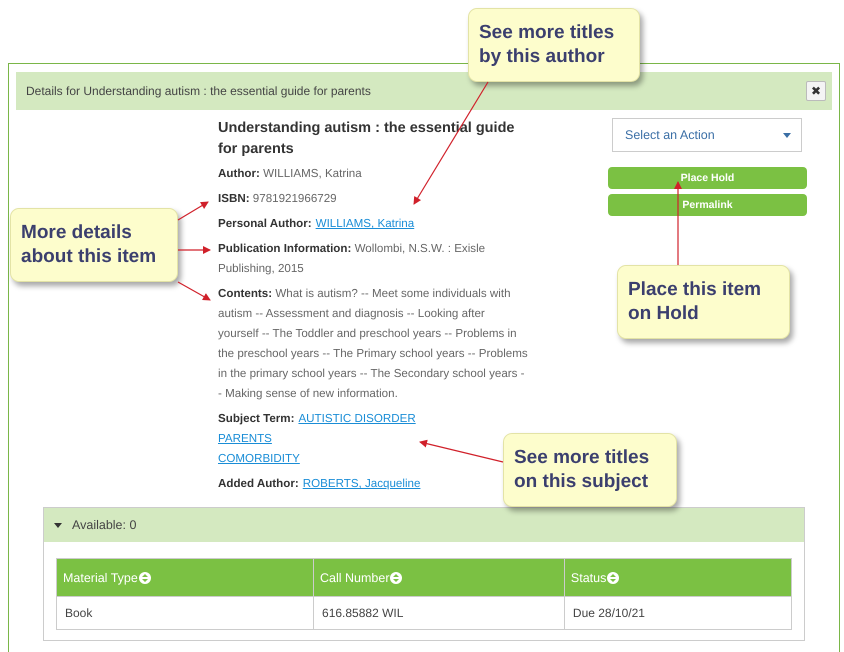 Image resolution: width=844 pixels, height=652 pixels. I want to click on field-label: Added Author:, so click(258, 484).